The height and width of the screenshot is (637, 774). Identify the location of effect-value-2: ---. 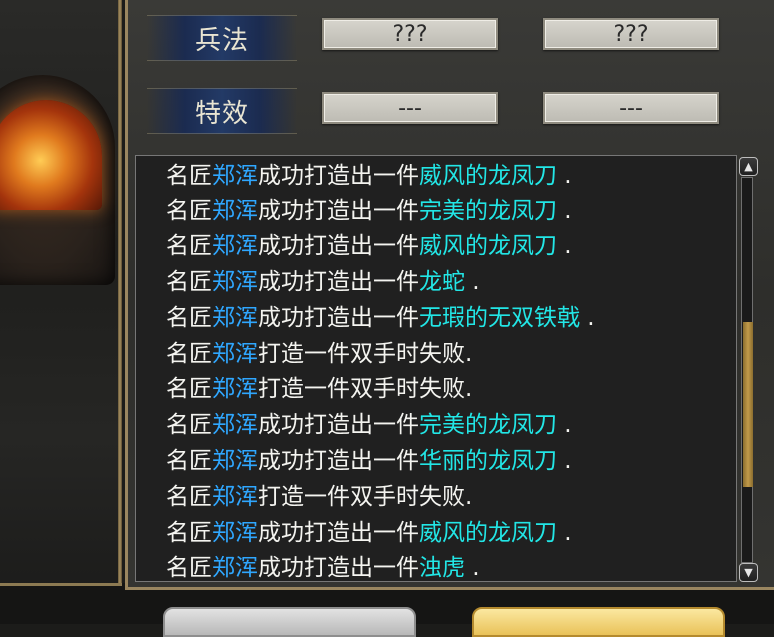
(631, 108).